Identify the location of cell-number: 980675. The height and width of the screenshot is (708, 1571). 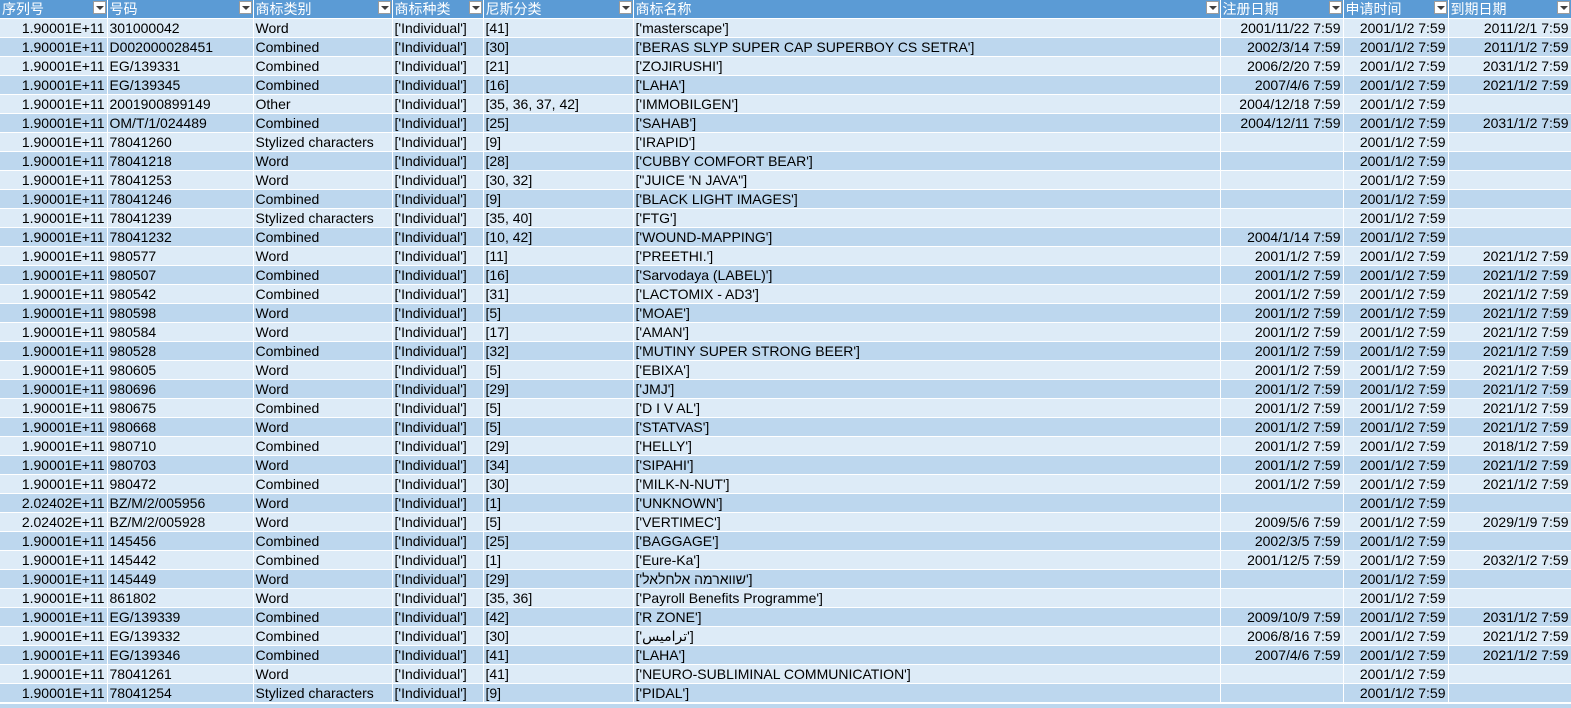
(180, 408).